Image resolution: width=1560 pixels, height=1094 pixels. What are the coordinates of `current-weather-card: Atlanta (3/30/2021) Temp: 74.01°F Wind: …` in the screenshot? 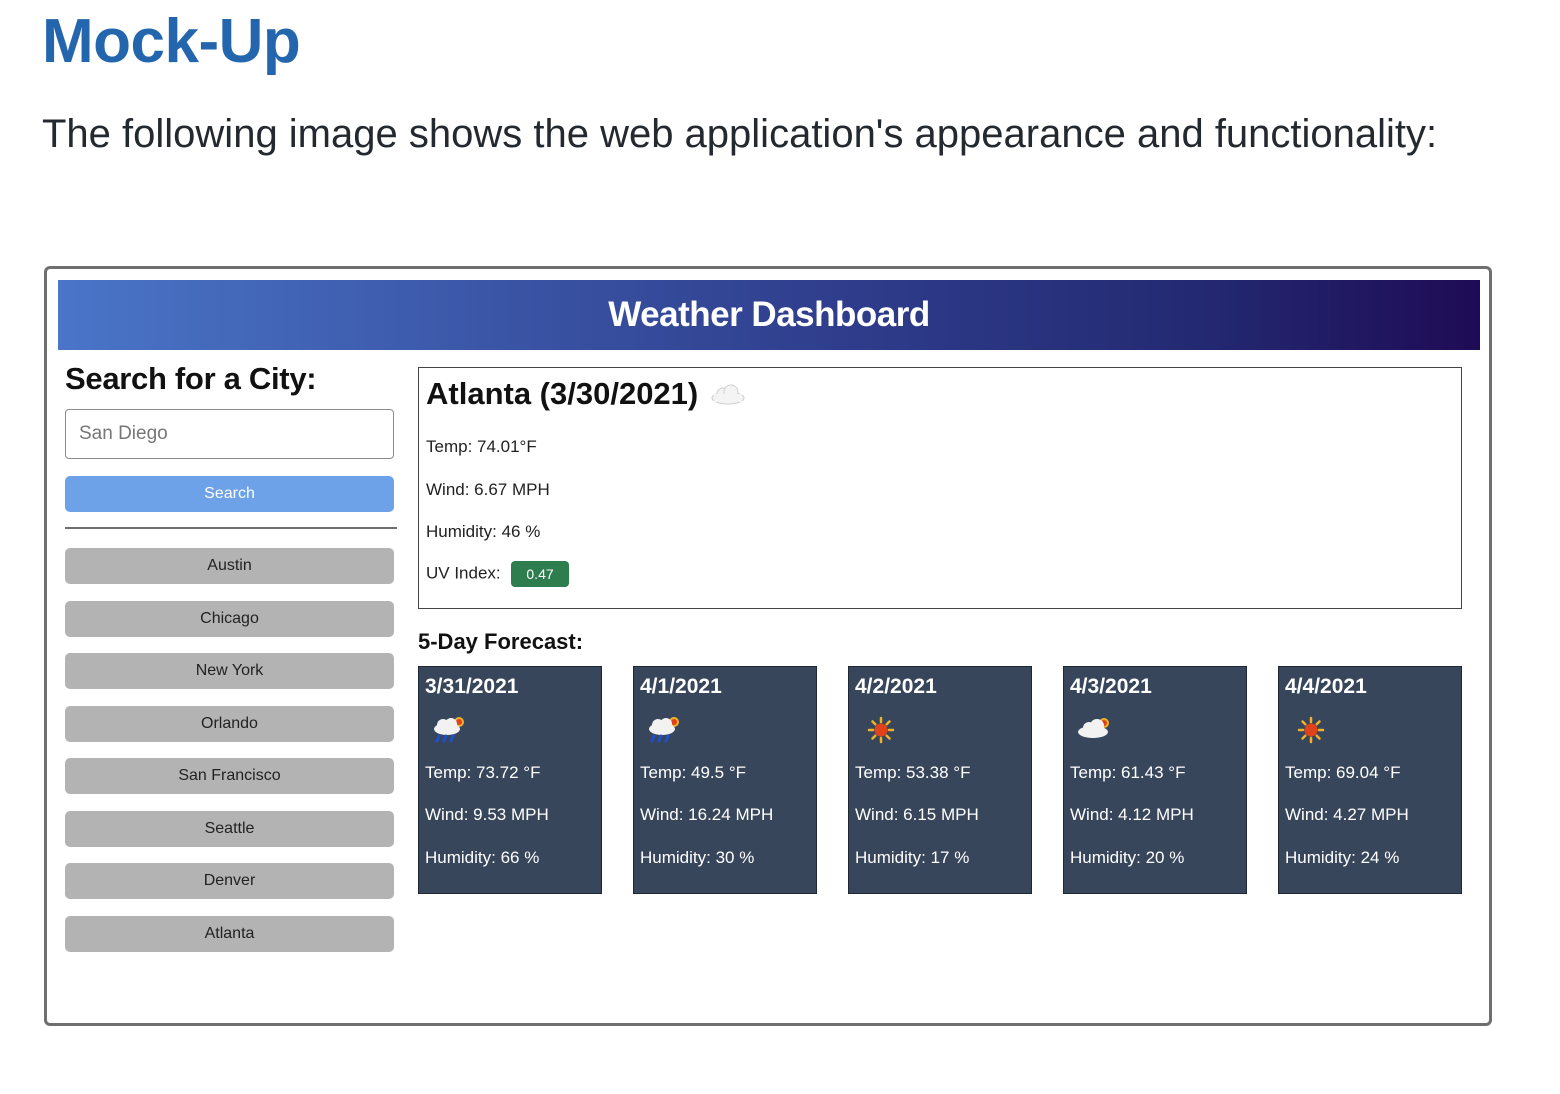 It's located at (940, 488).